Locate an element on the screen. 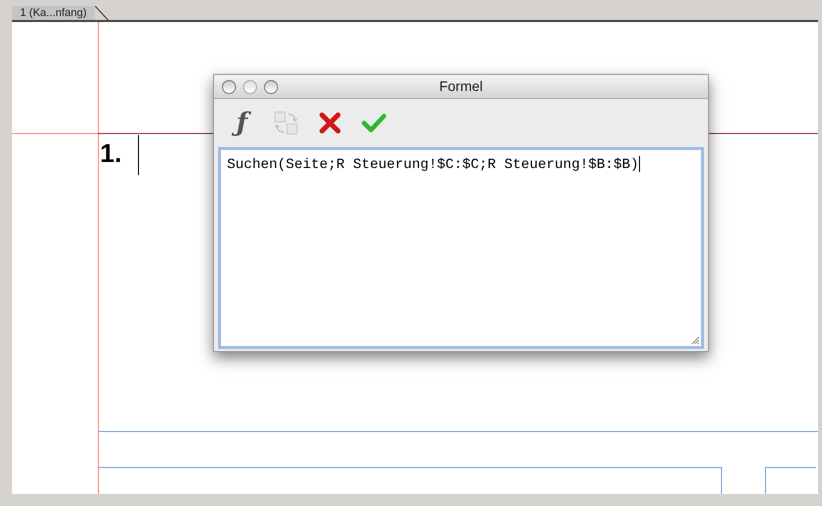  check-icon is located at coordinates (374, 123).